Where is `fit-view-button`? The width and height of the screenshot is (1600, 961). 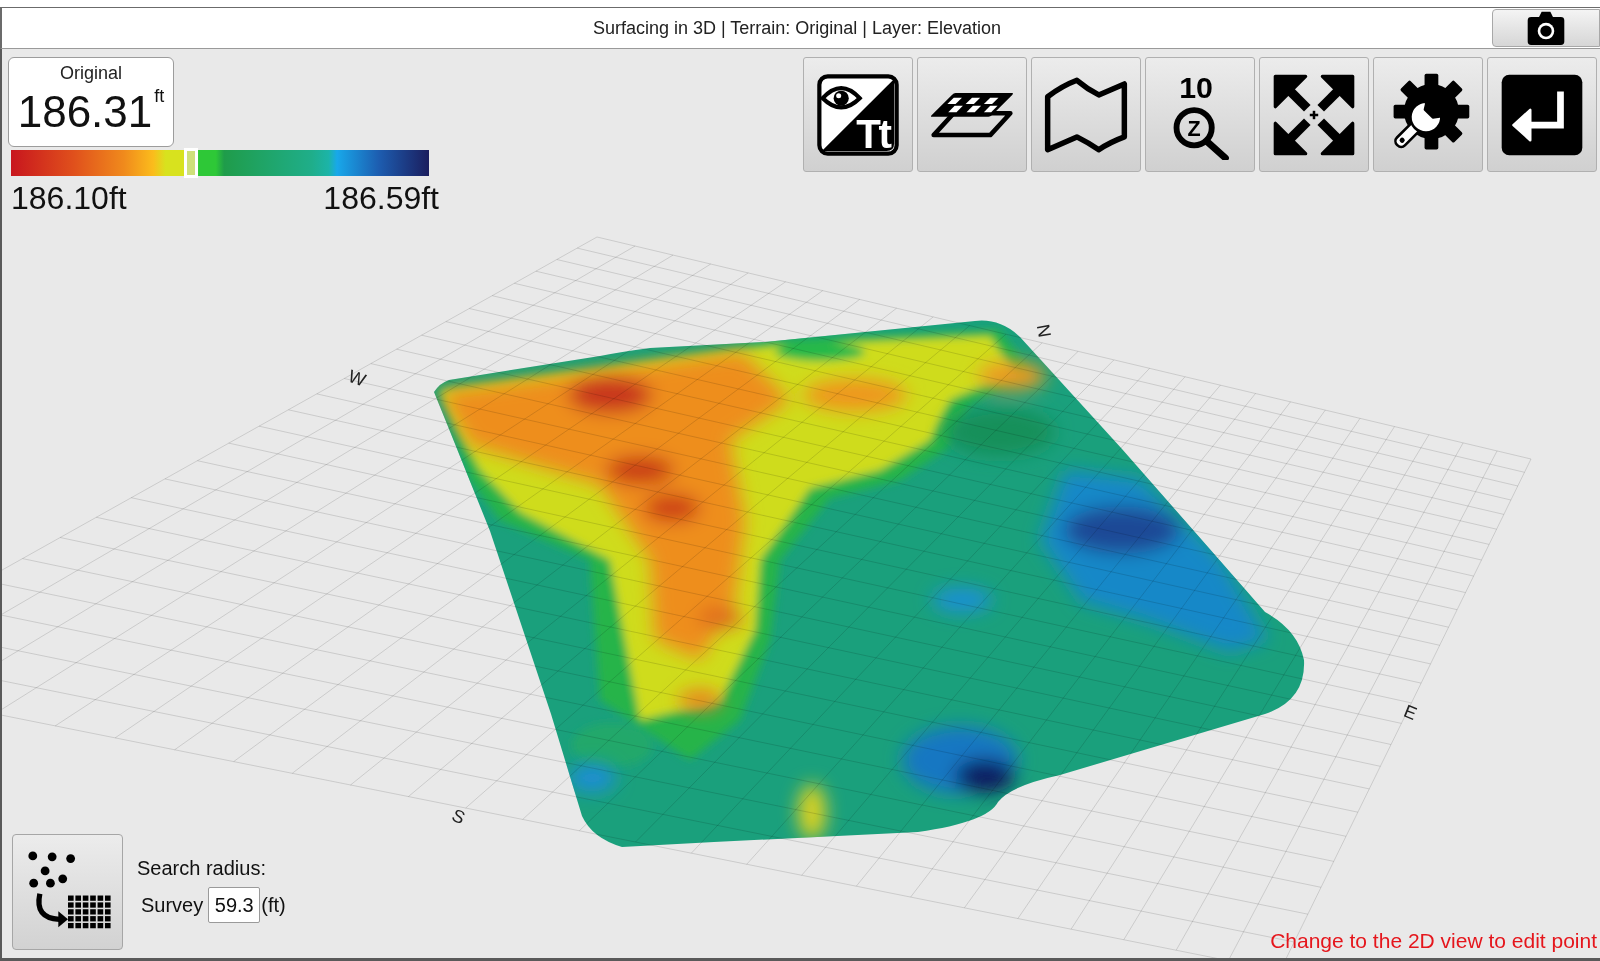 fit-view-button is located at coordinates (1314, 114).